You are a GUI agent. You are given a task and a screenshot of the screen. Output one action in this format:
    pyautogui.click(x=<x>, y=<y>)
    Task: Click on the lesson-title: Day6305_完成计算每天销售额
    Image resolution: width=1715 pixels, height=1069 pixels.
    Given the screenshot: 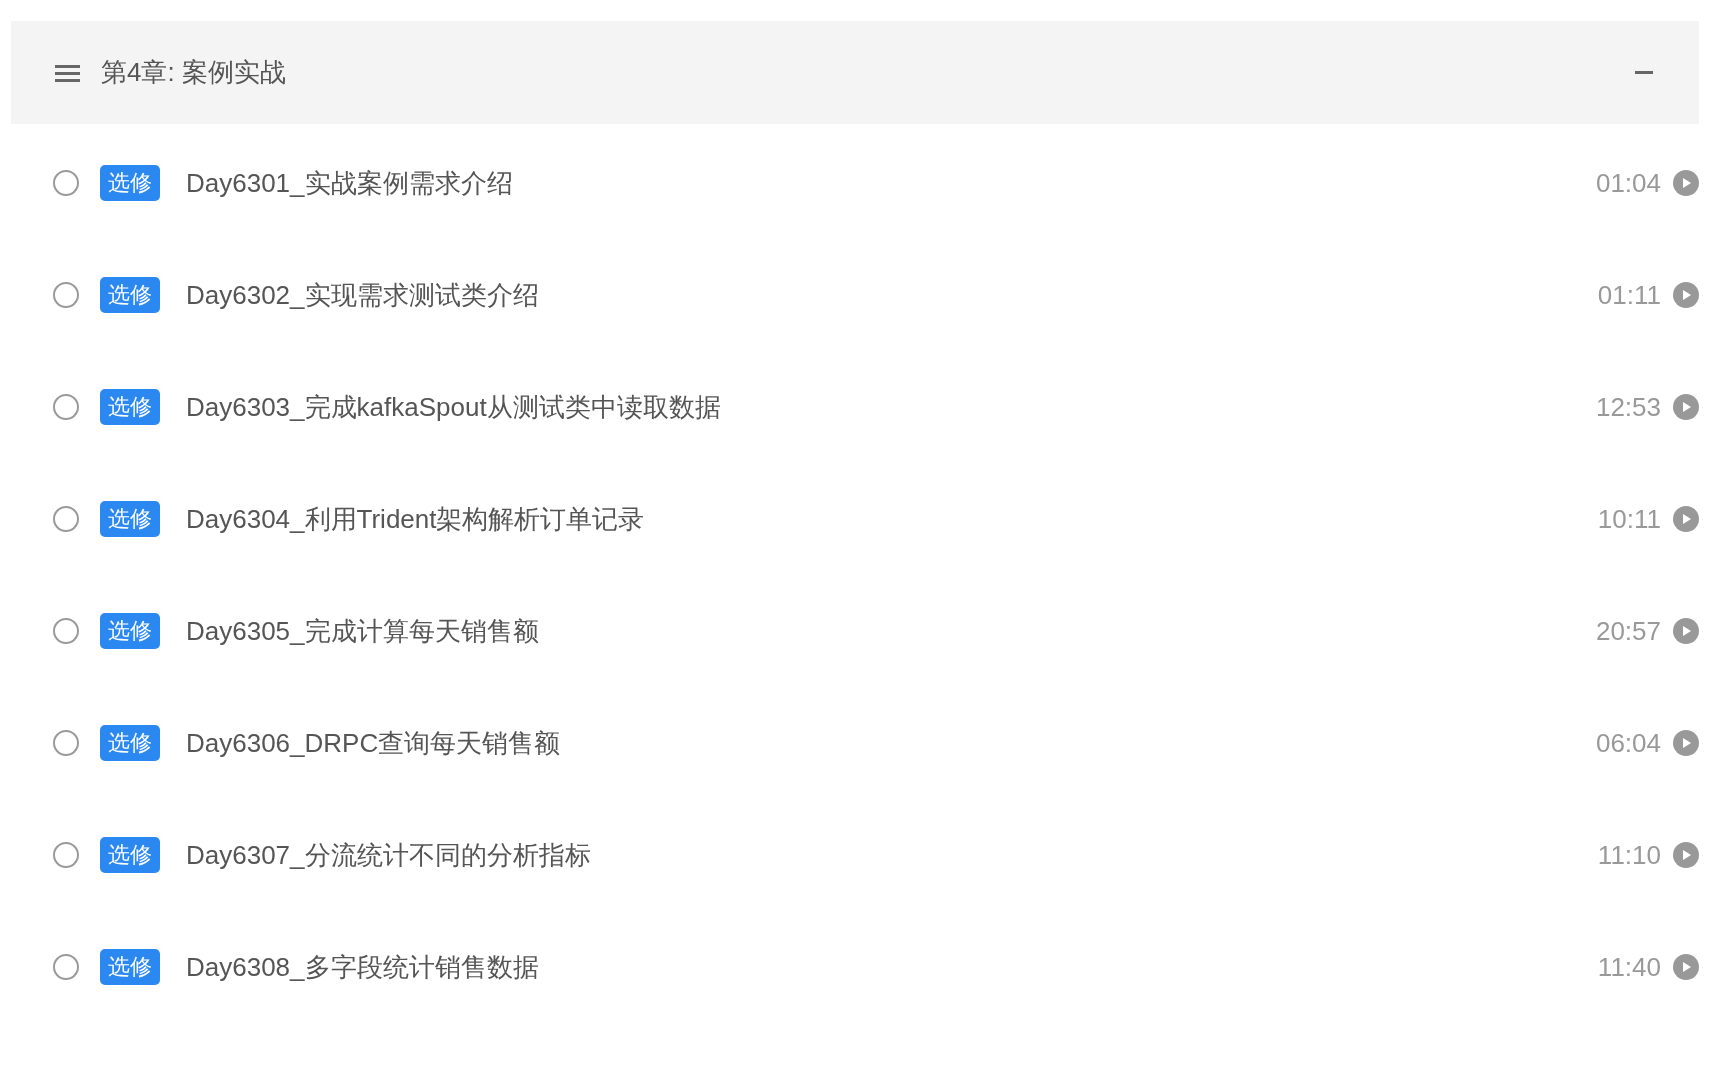 What is the action you would take?
    pyautogui.click(x=891, y=631)
    